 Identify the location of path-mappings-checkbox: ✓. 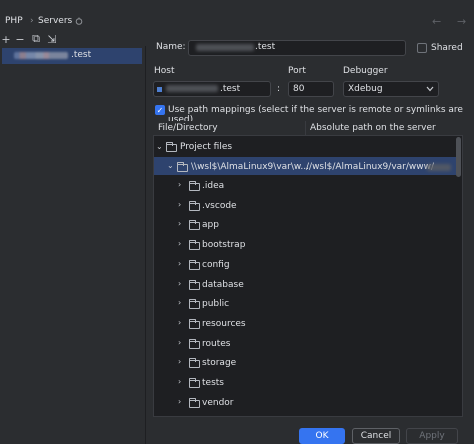
(160, 110).